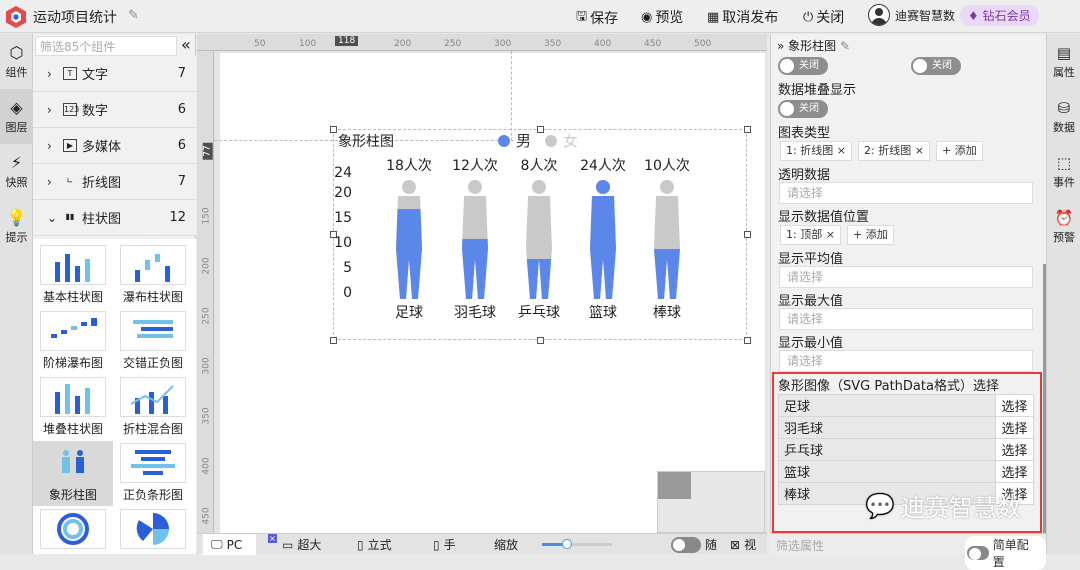 The image size is (1080, 570). Describe the element at coordinates (475, 166) in the screenshot. I see `data-label: 12人次` at that location.